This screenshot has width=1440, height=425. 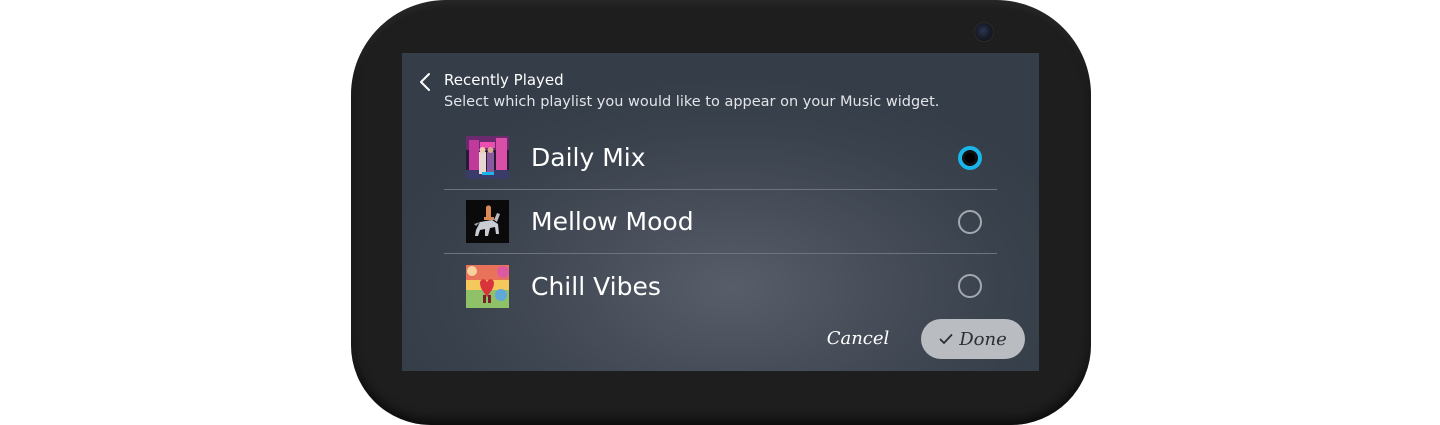 What do you see at coordinates (487, 221) in the screenshot?
I see `album-art-mellow-mood` at bounding box center [487, 221].